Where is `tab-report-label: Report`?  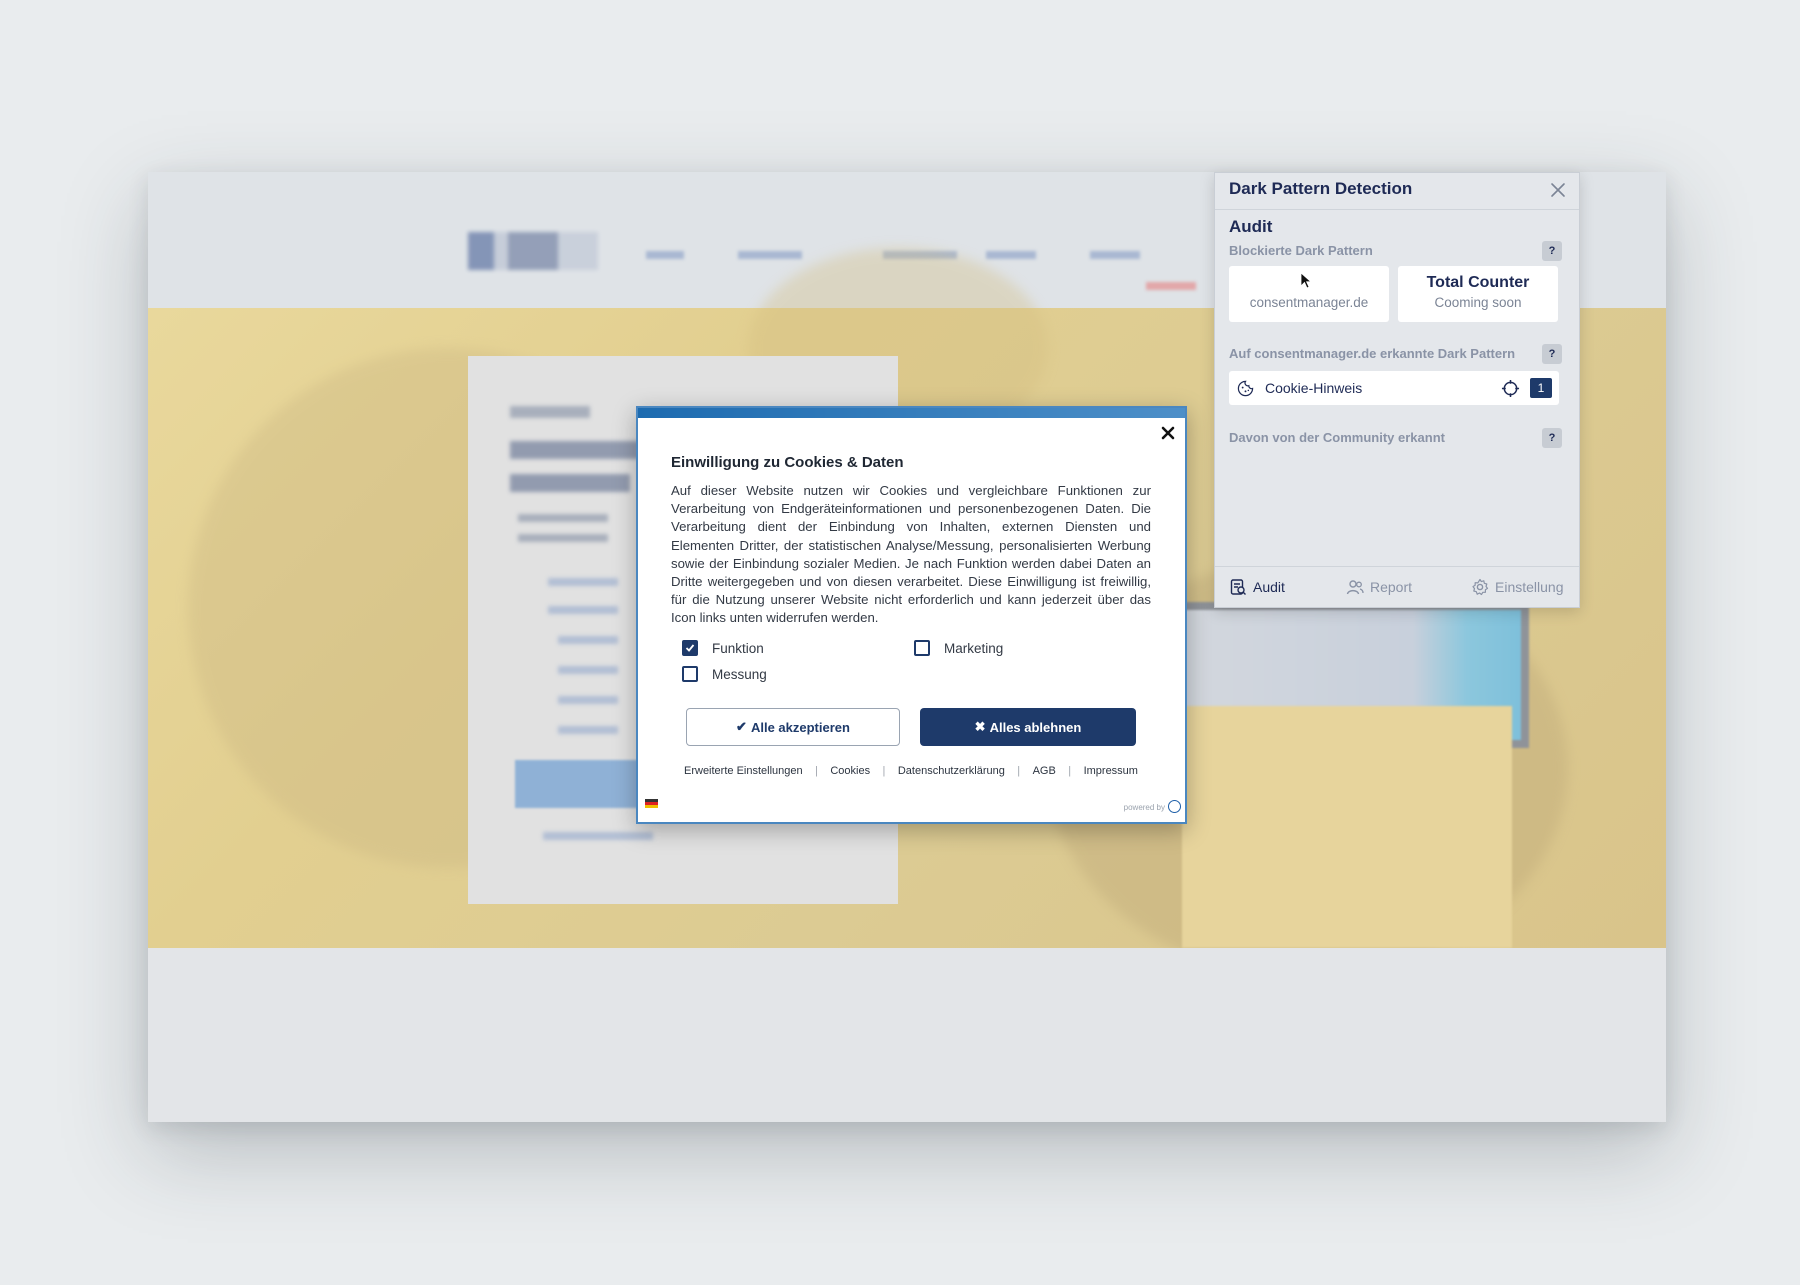 tab-report-label: Report is located at coordinates (1391, 587).